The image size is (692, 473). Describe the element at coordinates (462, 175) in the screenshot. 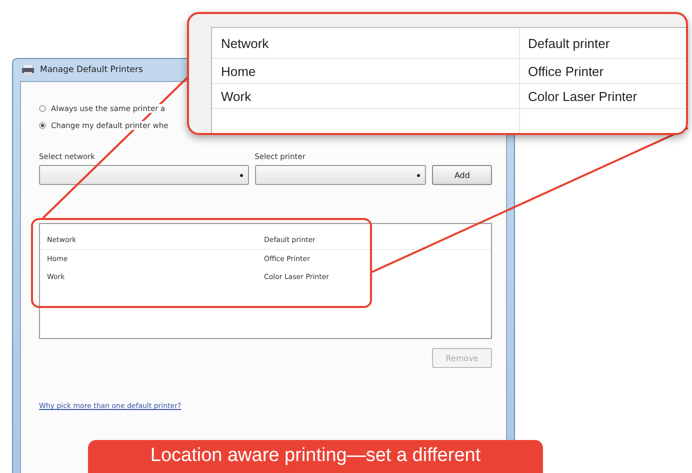

I see `add-button: Add` at that location.